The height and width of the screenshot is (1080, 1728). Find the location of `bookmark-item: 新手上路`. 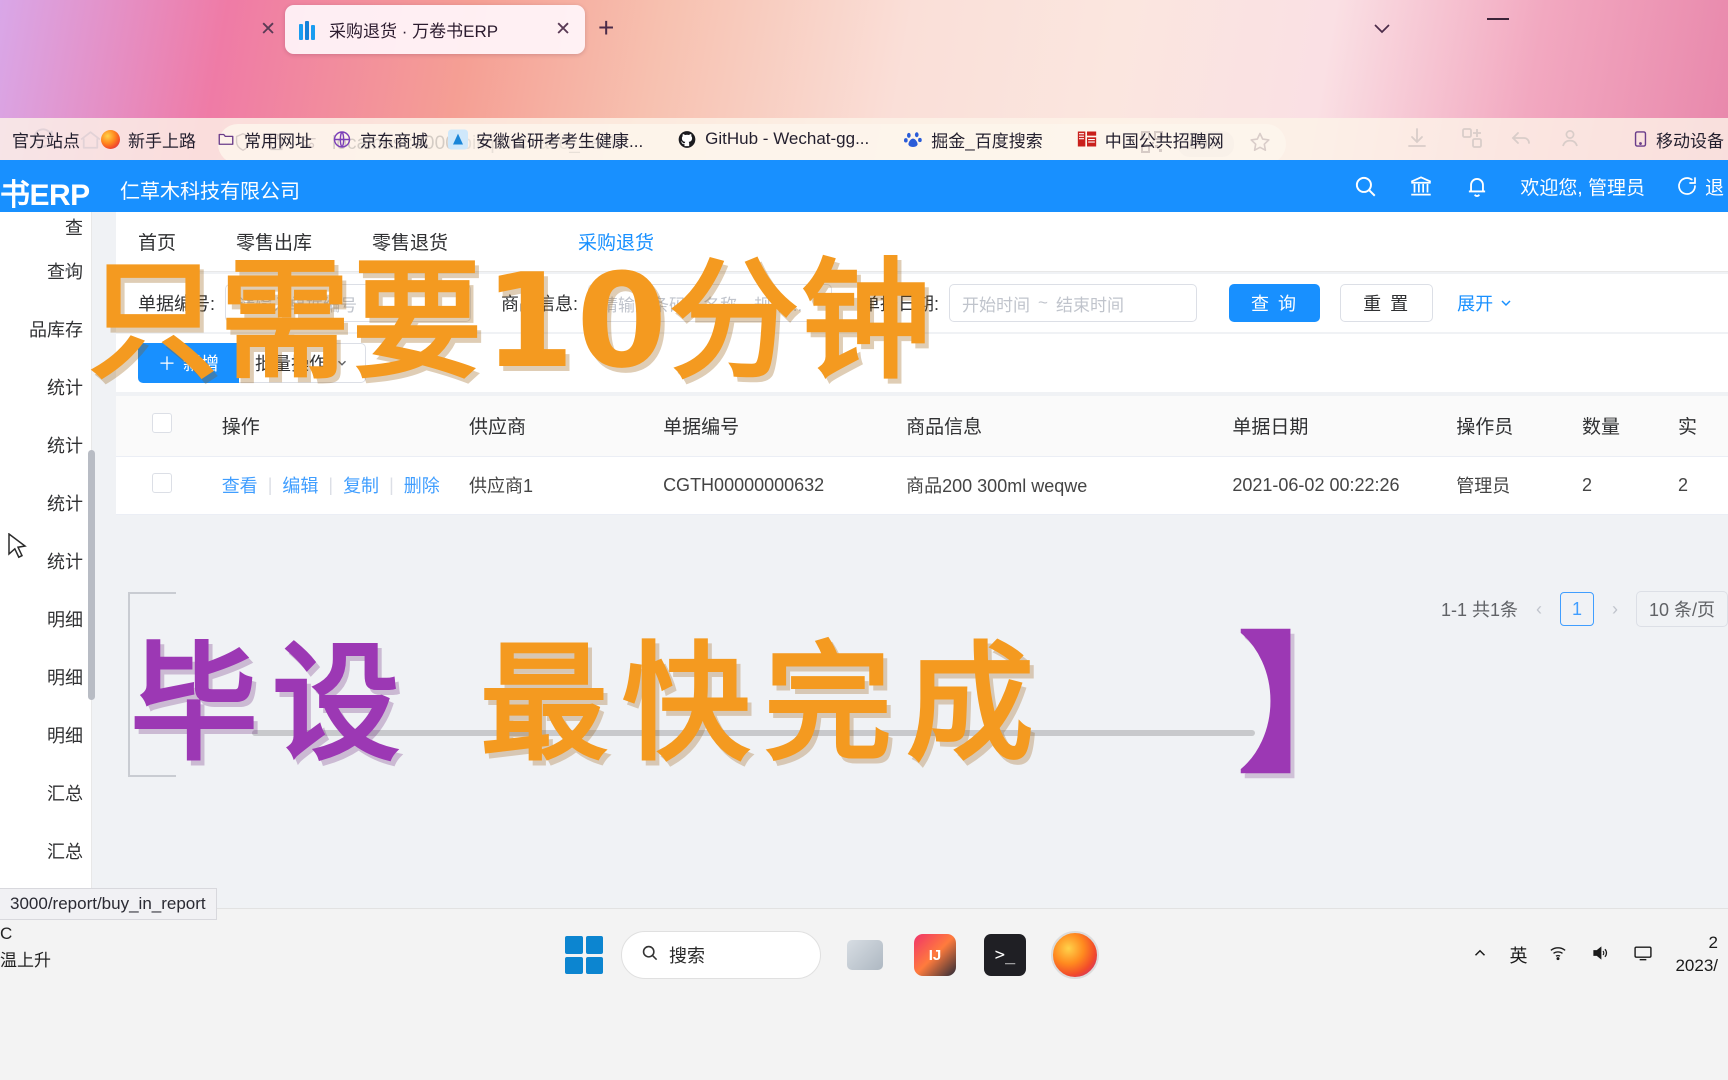

bookmark-item: 新手上路 is located at coordinates (148, 139).